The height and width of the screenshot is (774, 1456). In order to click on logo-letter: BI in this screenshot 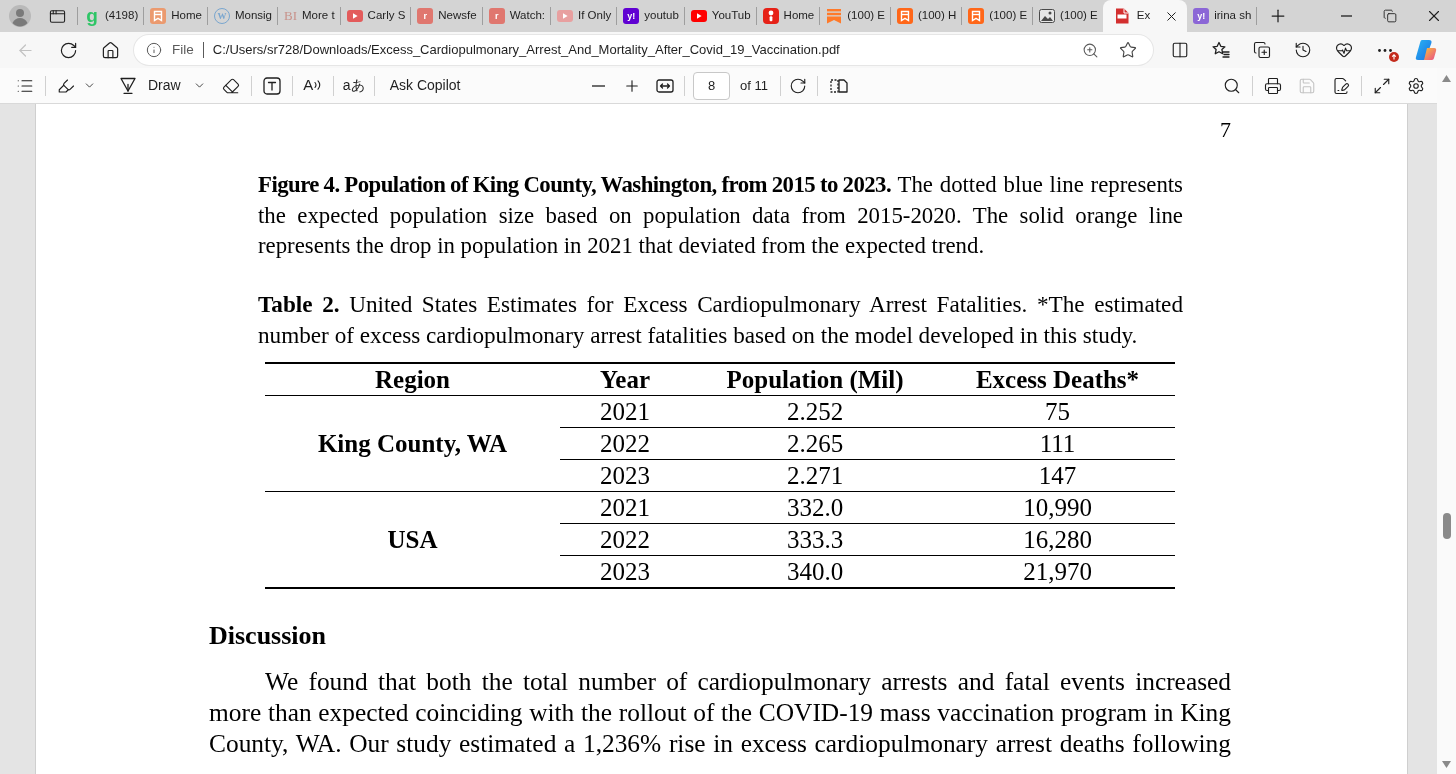, I will do `click(290, 16)`.